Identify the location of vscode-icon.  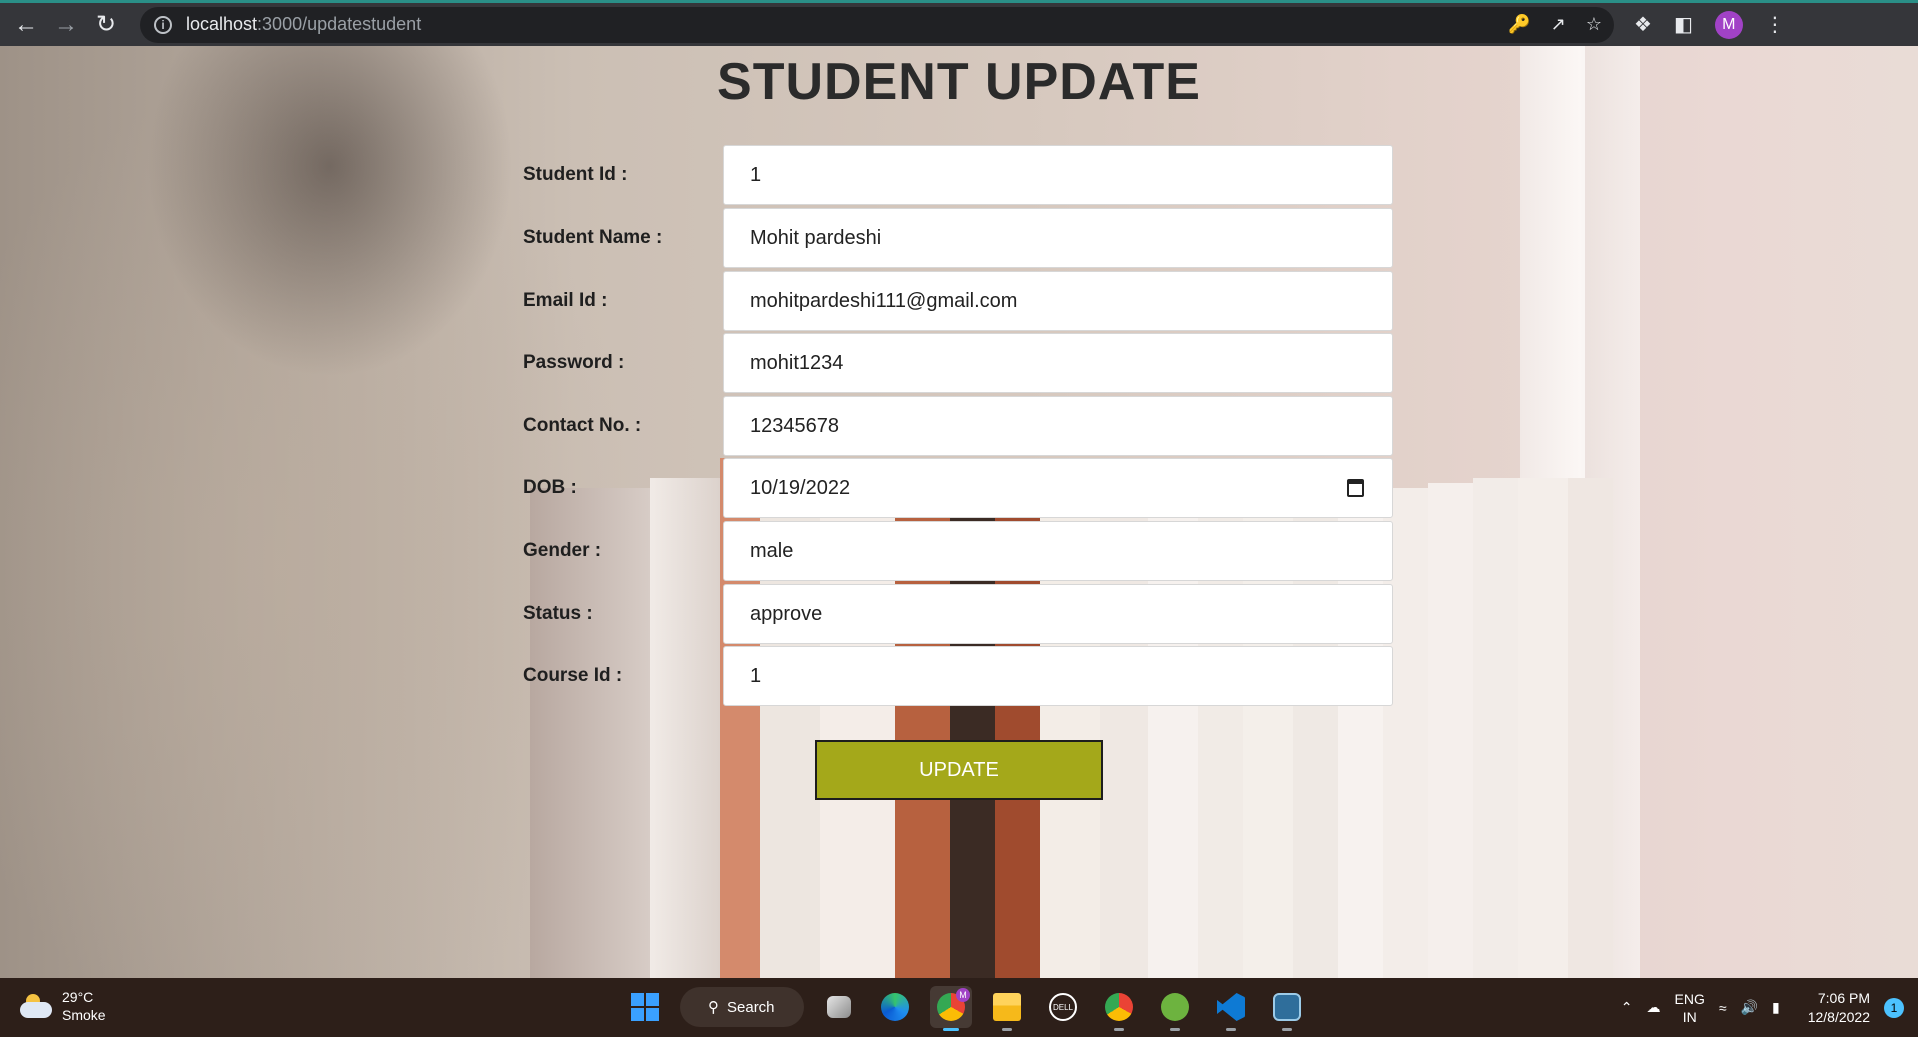
(1231, 1007).